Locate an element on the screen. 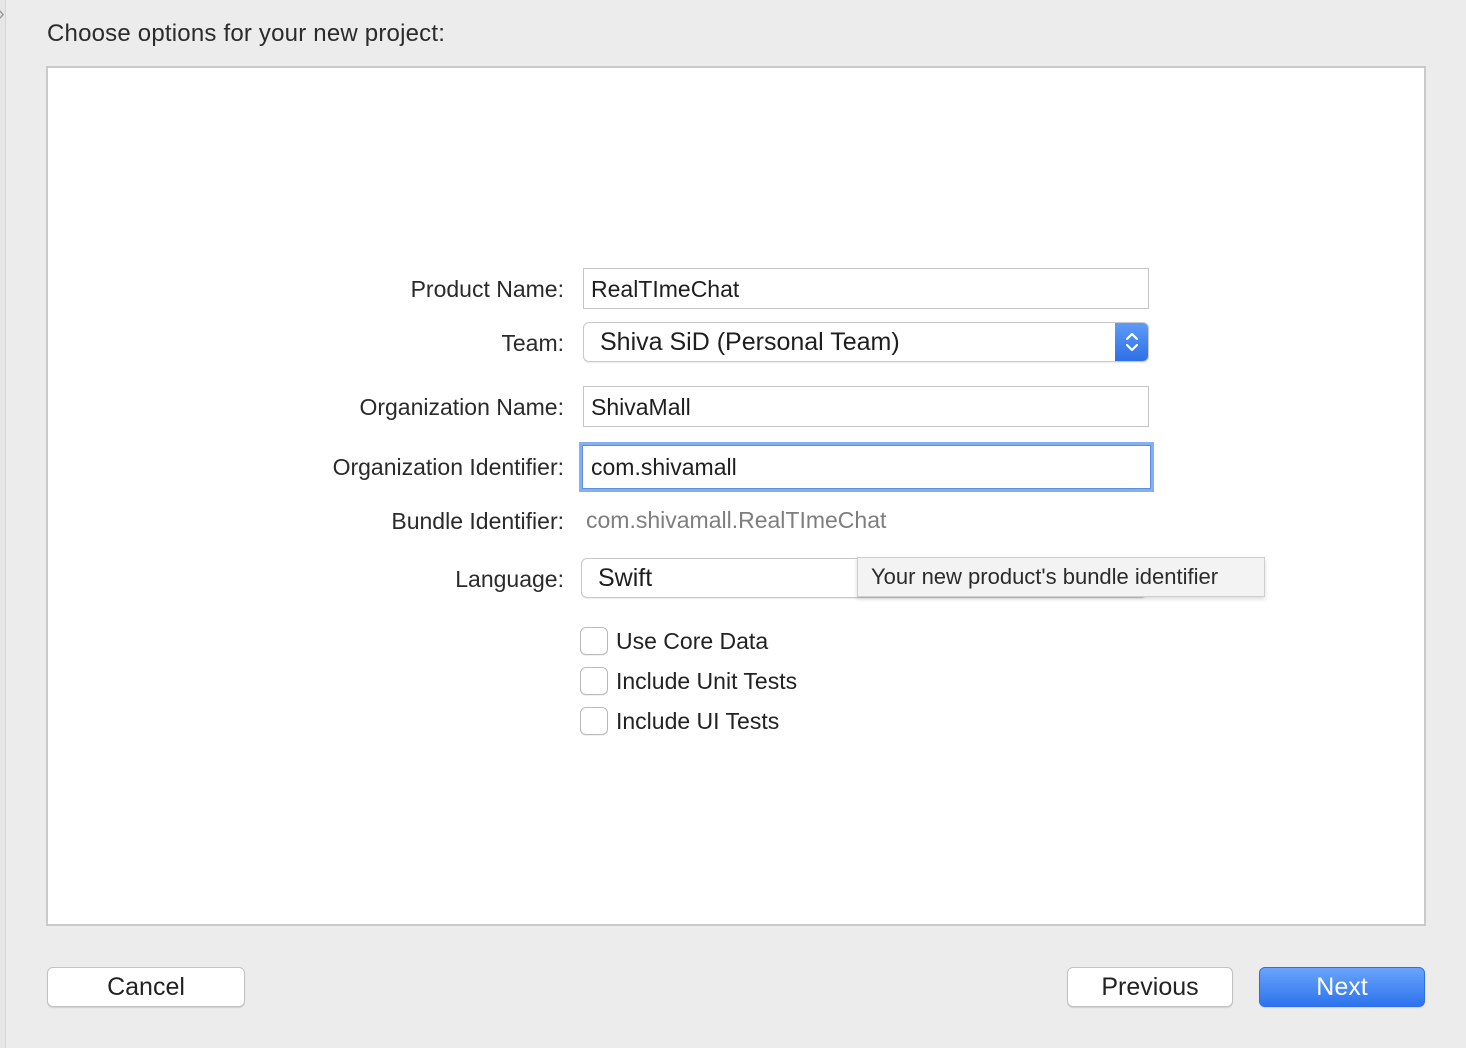  previous-button: Previous is located at coordinates (1150, 987).